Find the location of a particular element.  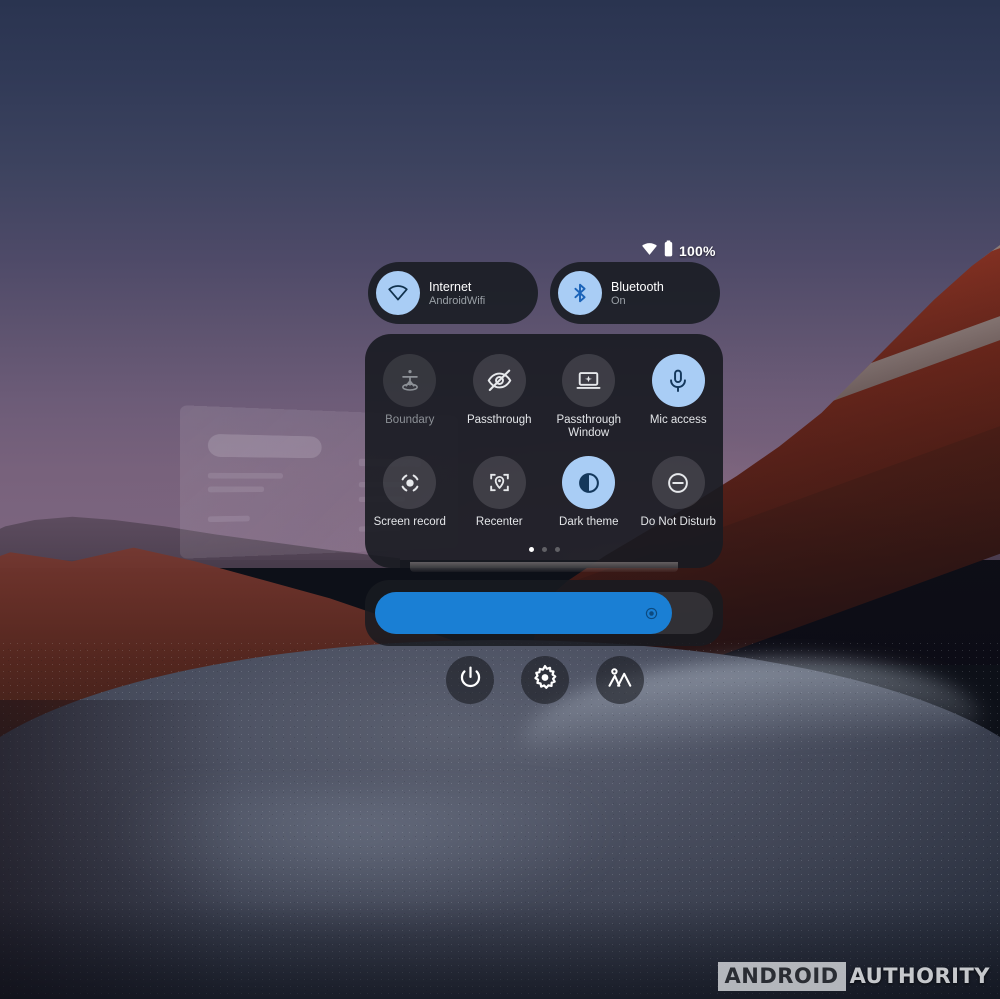

person-mountain-icon is located at coordinates (620, 680).